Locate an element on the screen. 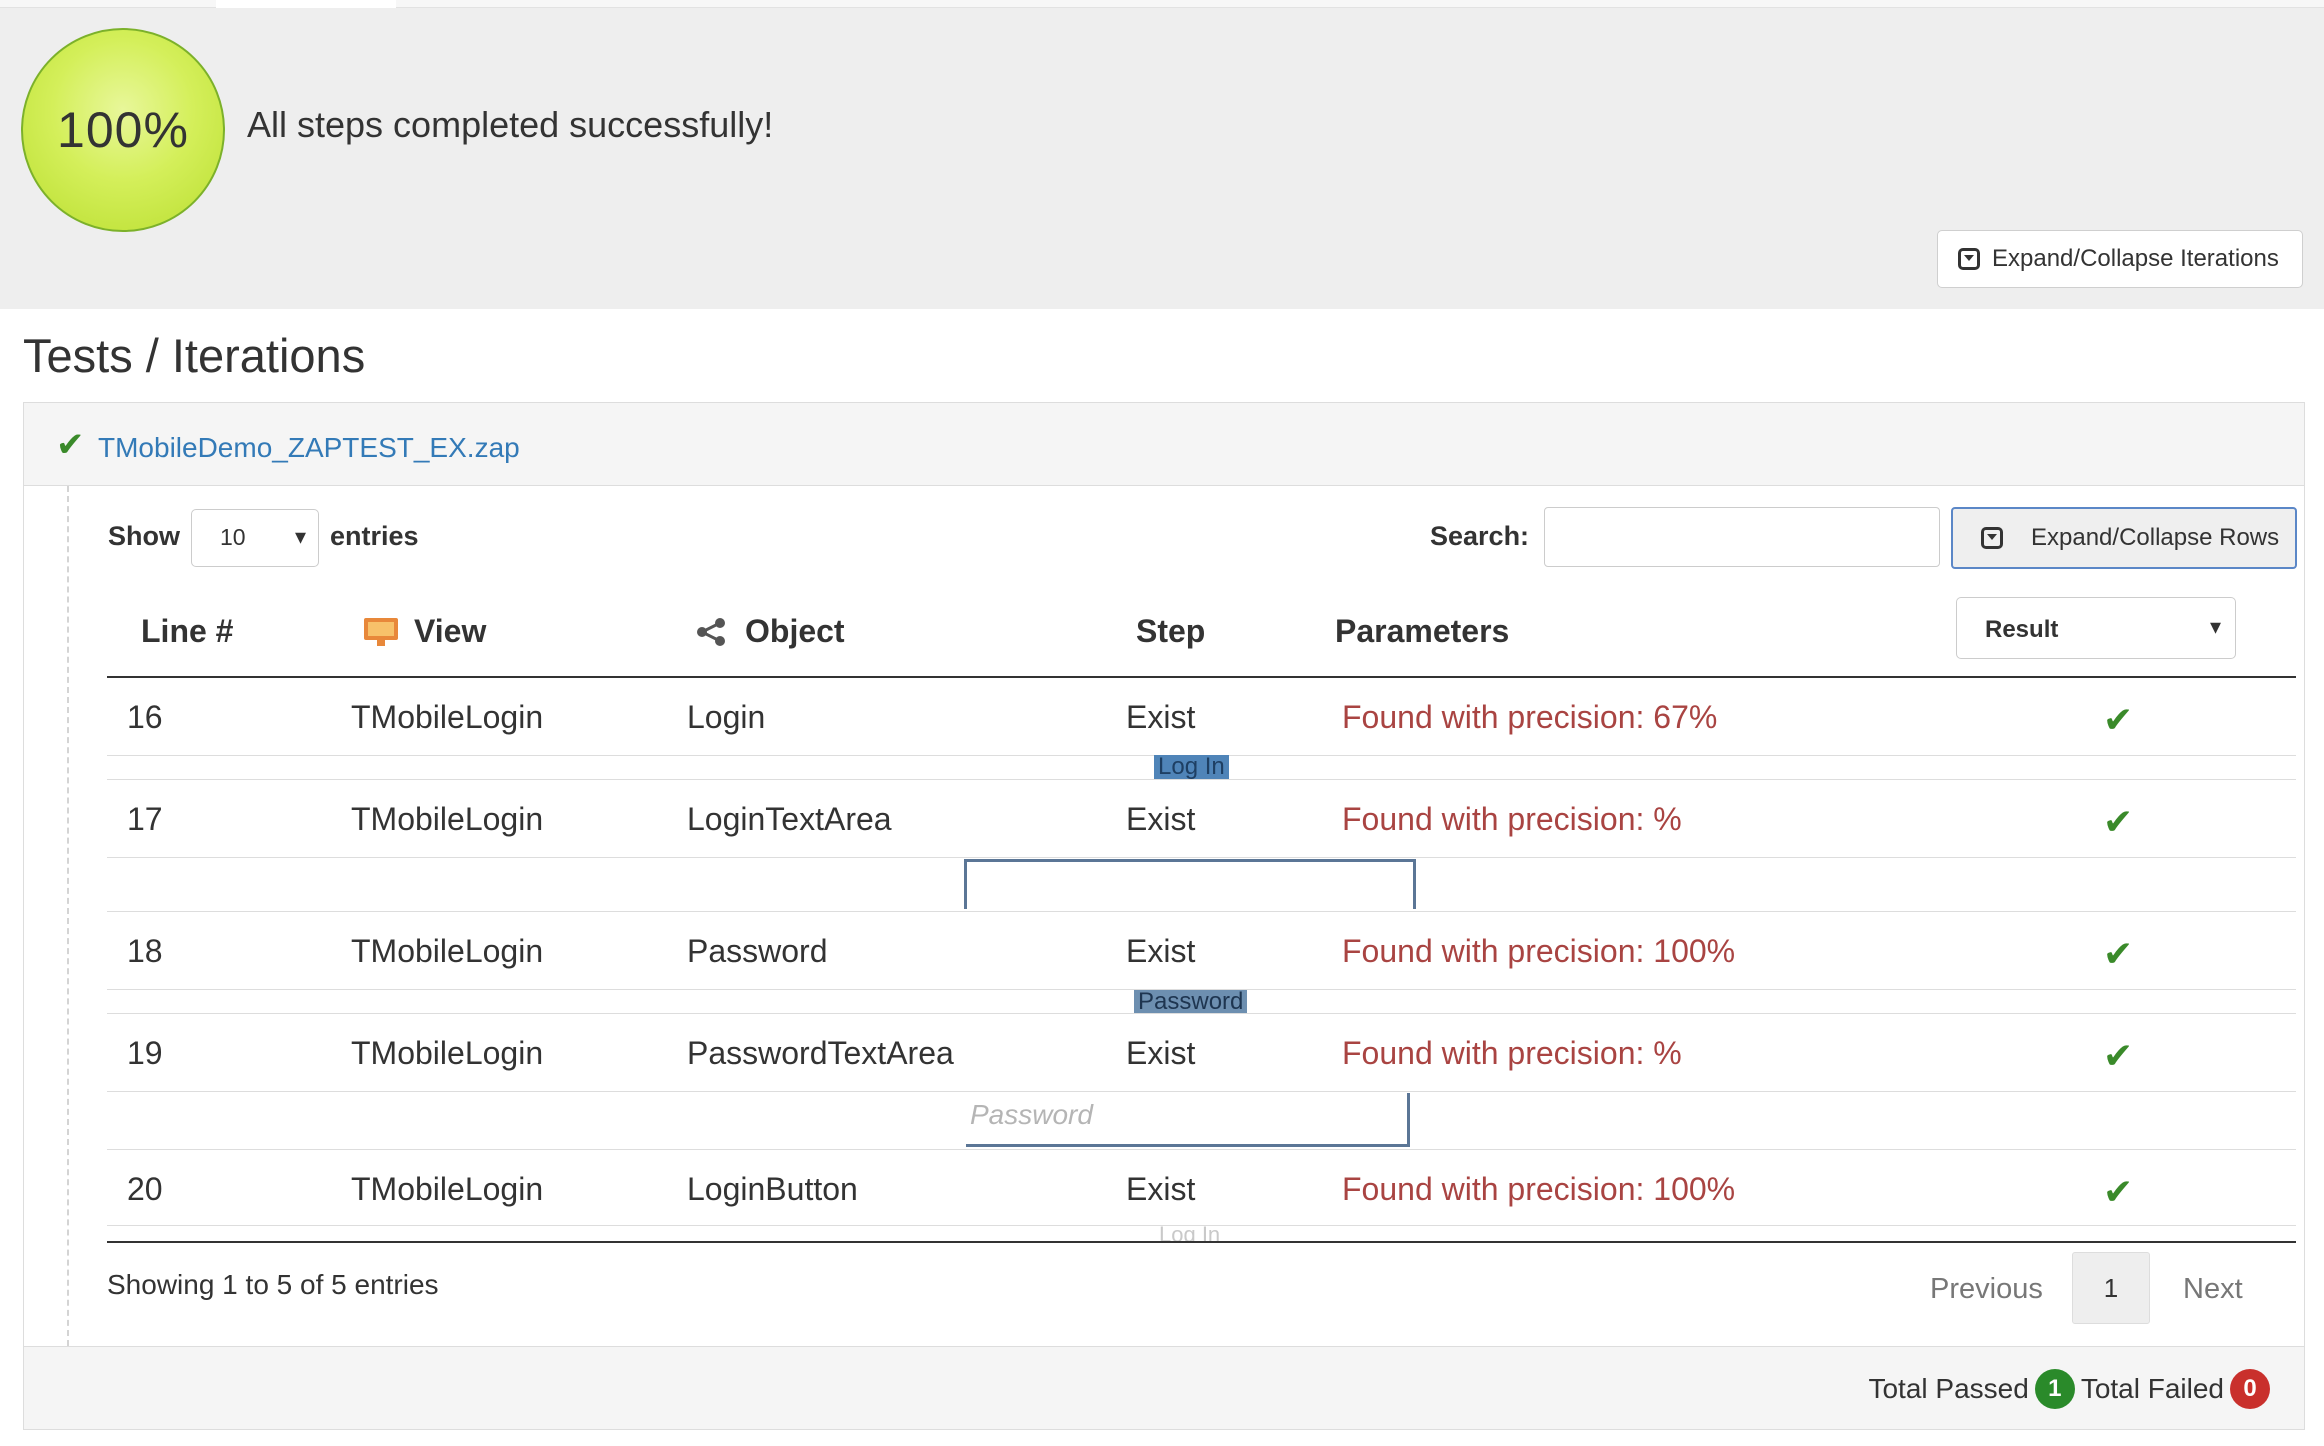 The height and width of the screenshot is (1446, 2324). column-header-parameters-label: Parameters is located at coordinates (1422, 631).